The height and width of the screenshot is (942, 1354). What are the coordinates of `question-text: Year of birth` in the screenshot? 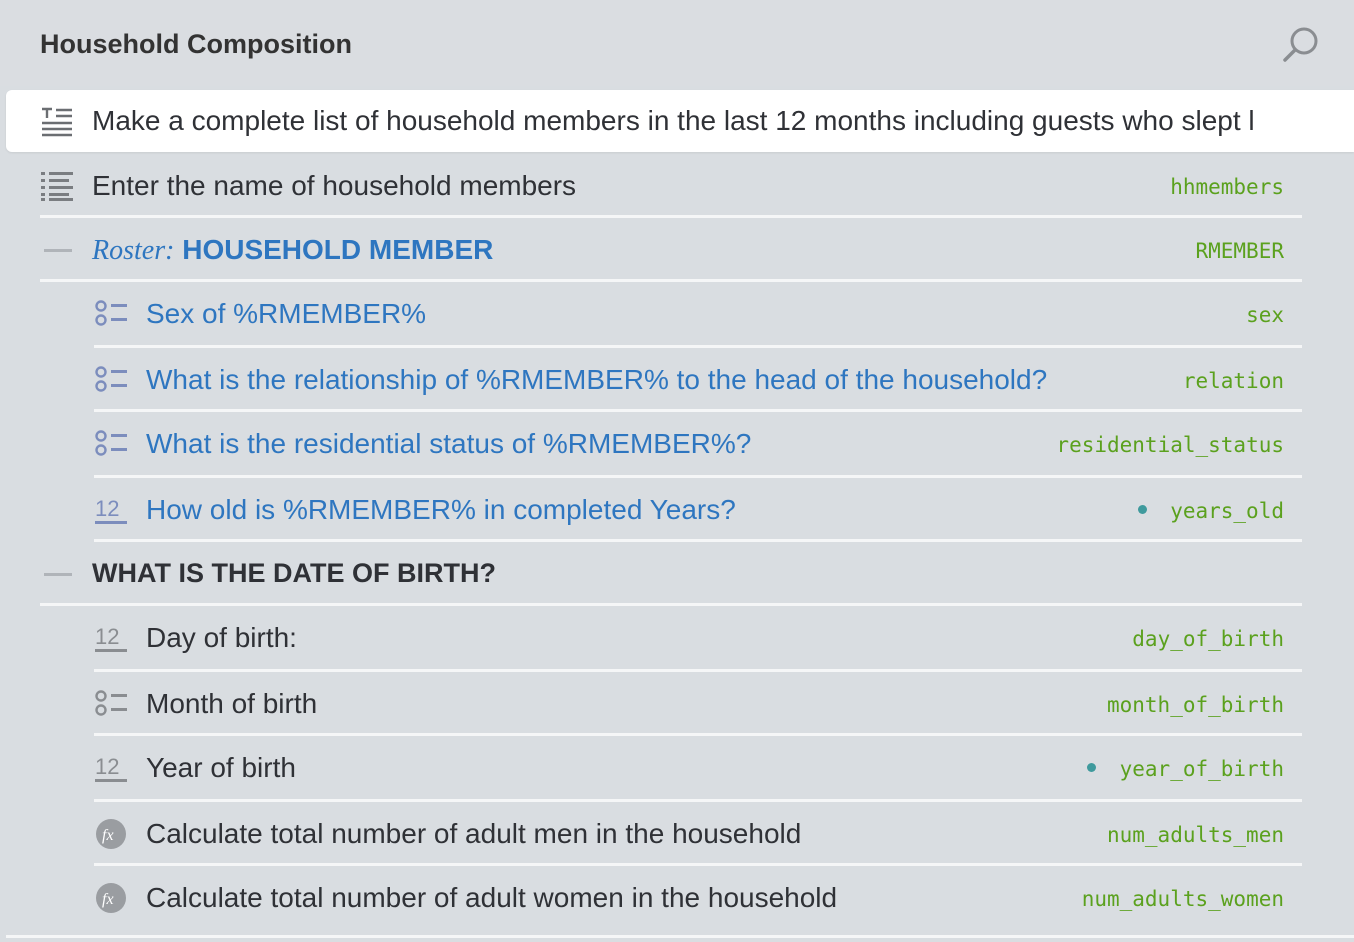 It's located at (221, 767).